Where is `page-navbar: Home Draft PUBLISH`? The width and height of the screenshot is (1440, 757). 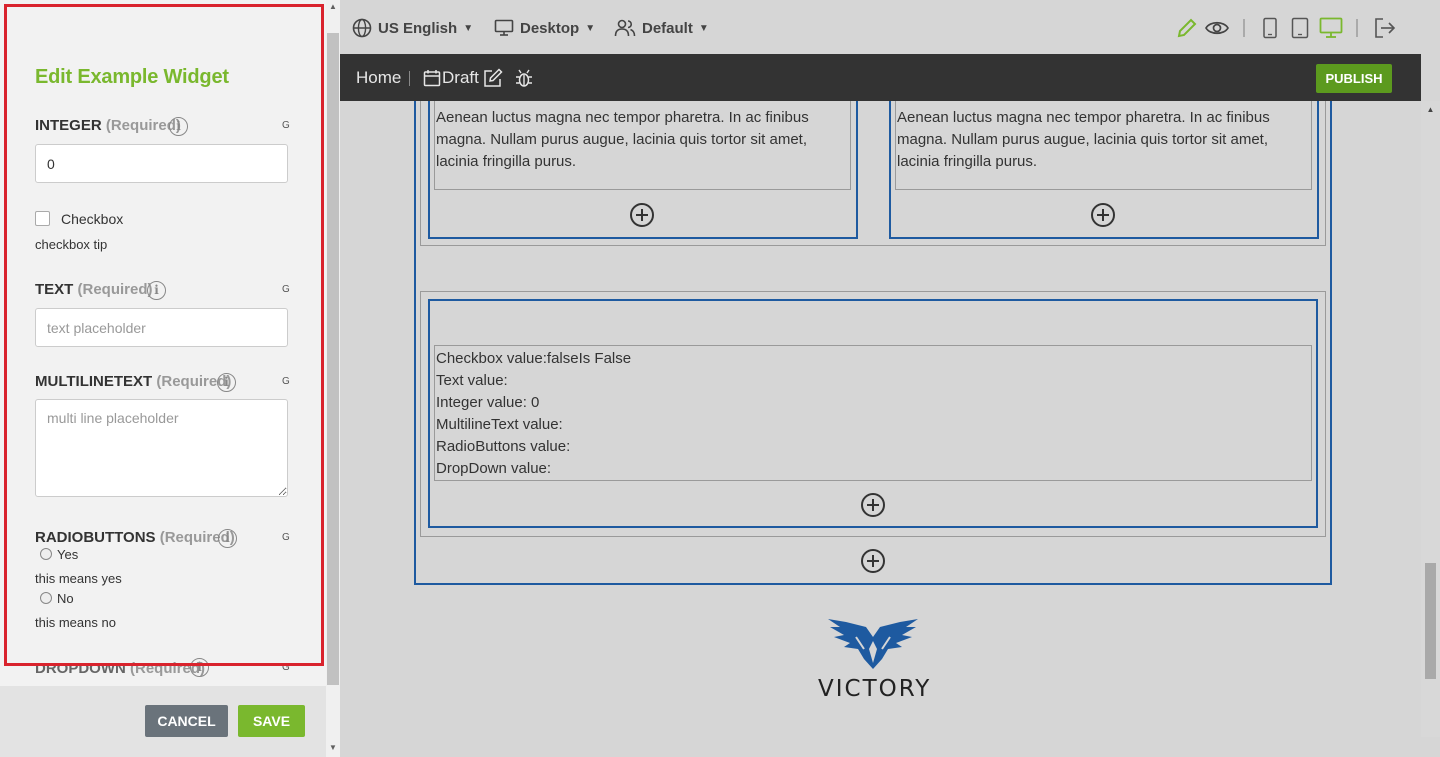
page-navbar: Home Draft PUBLISH is located at coordinates (880, 77).